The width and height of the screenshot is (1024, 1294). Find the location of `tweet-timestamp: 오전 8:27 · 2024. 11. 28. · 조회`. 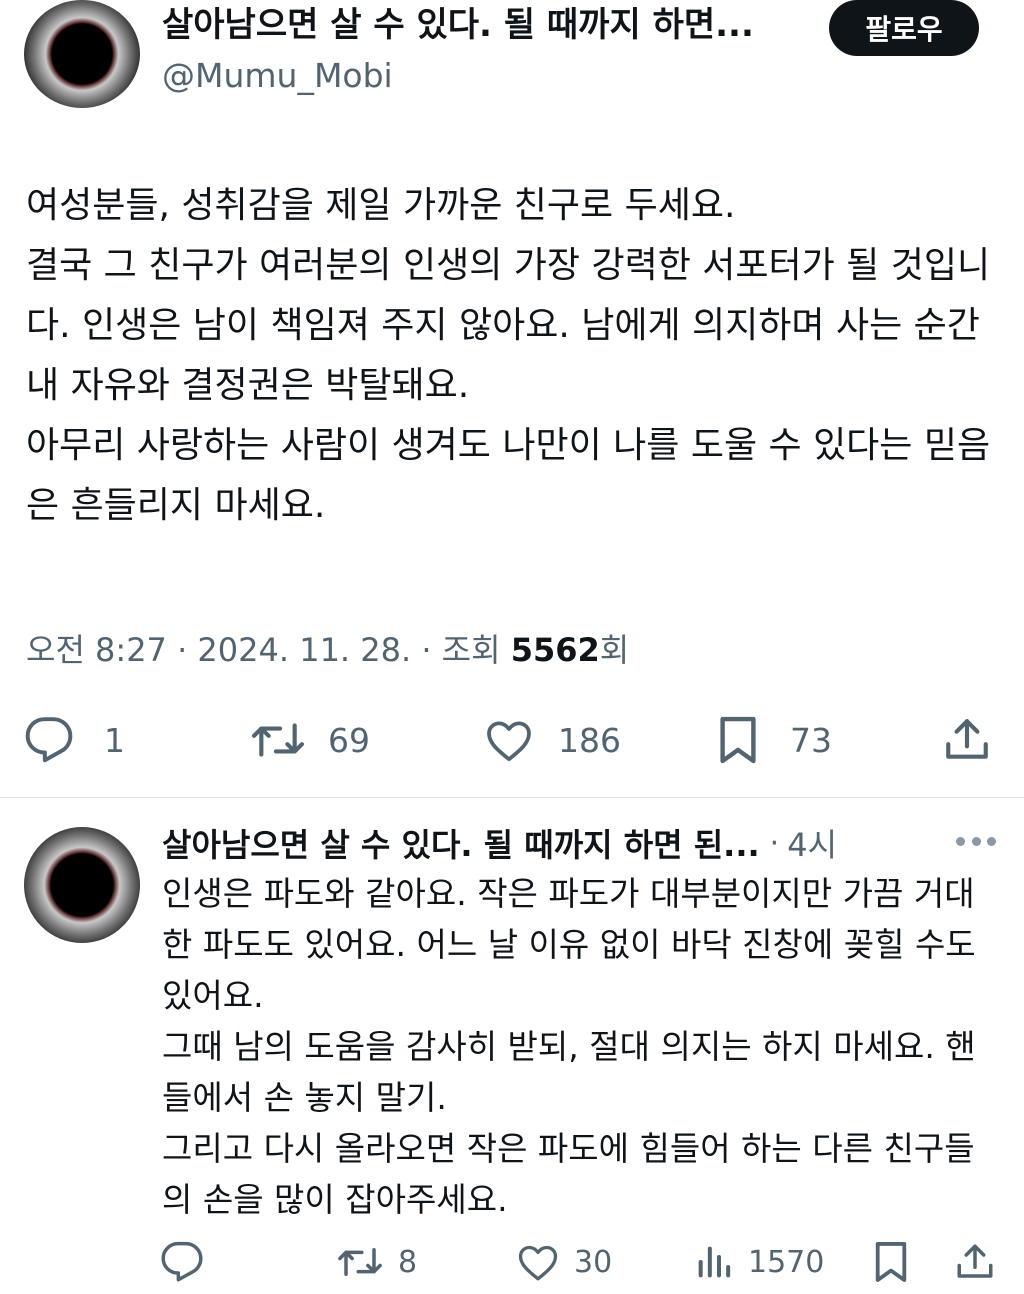

tweet-timestamp: 오전 8:27 · 2024. 11. 28. · 조회 is located at coordinates (268, 650).